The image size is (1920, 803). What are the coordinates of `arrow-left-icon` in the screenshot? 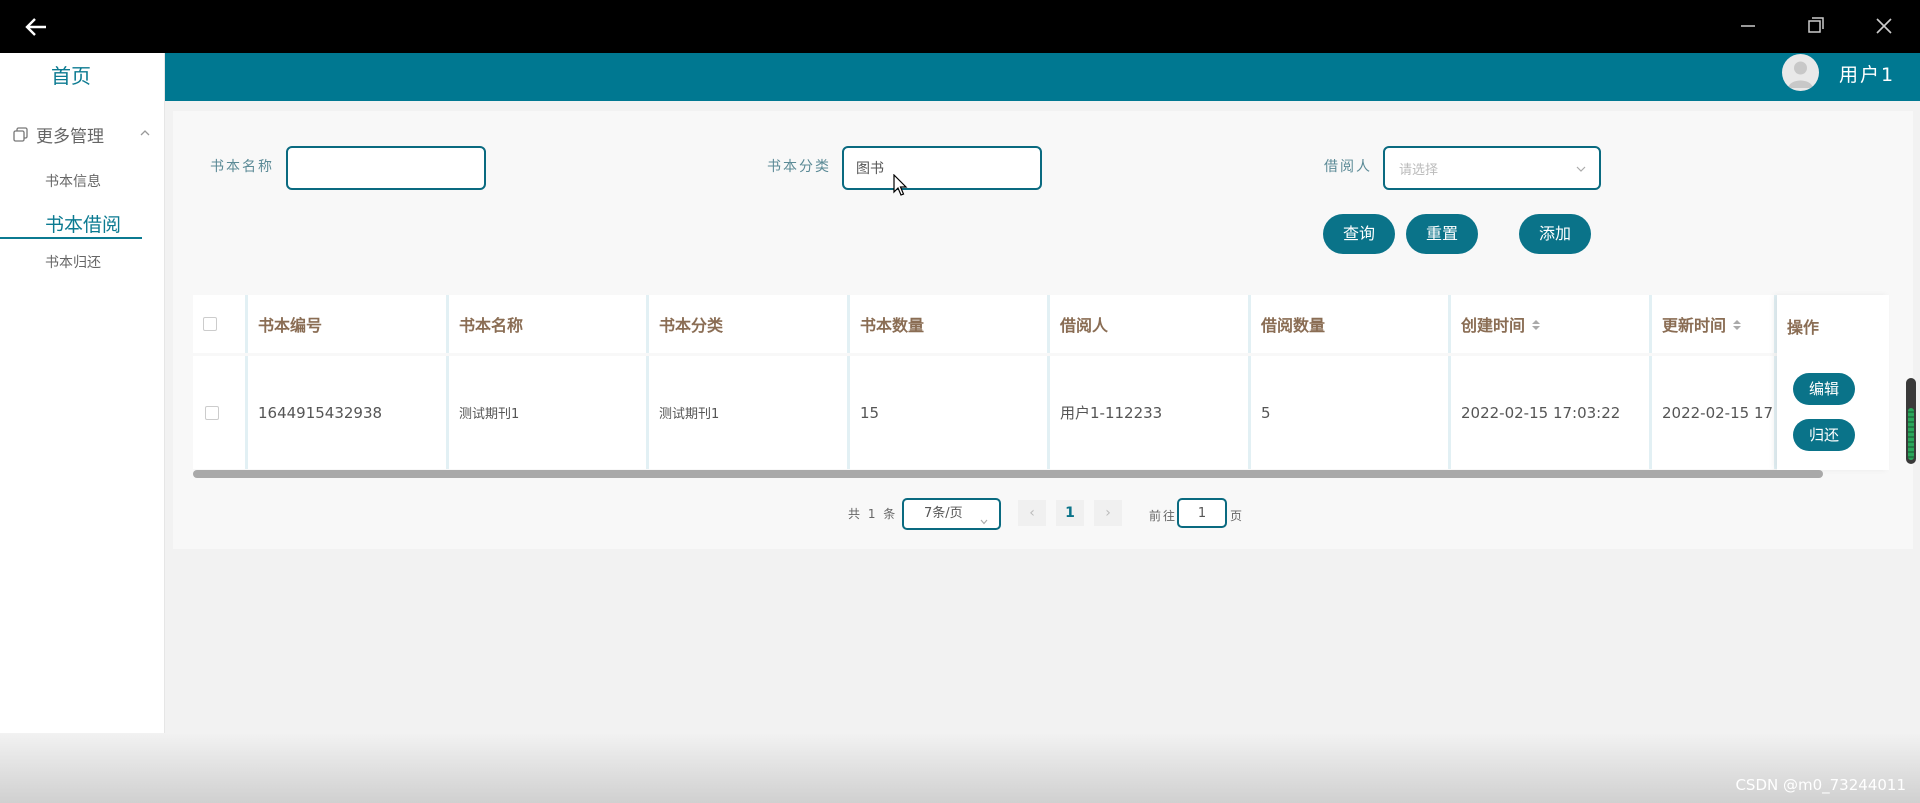 It's located at (37, 27).